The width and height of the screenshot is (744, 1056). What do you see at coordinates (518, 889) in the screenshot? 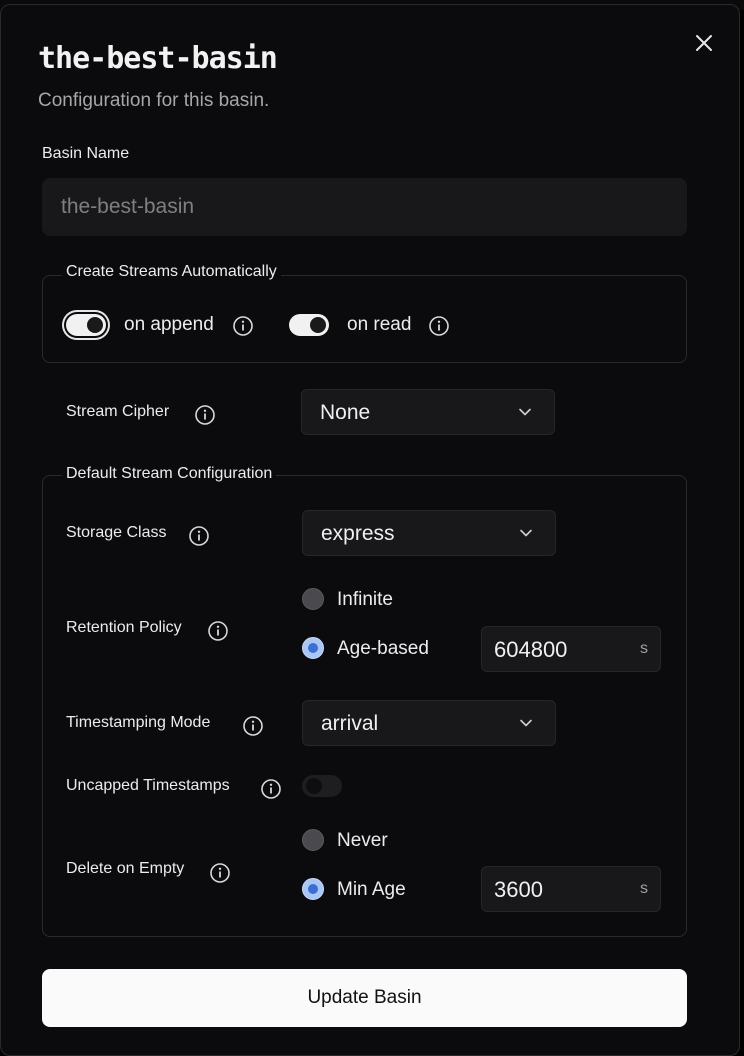
I see `input-value: 3600` at bounding box center [518, 889].